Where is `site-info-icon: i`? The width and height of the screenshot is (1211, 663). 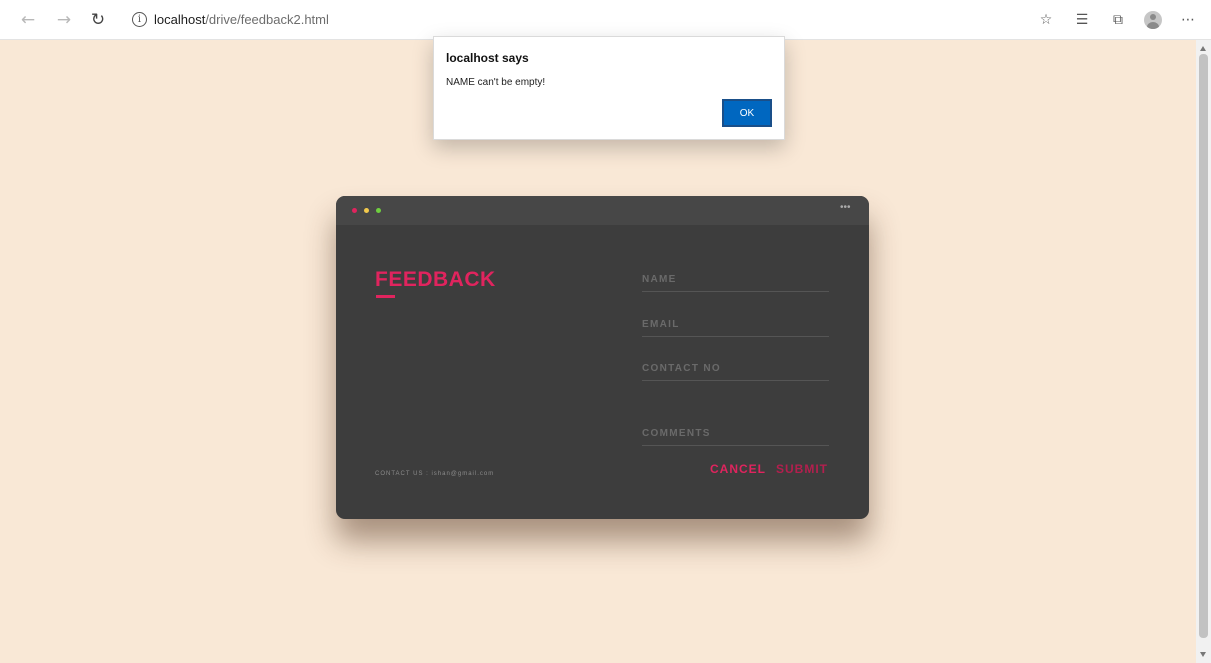 site-info-icon: i is located at coordinates (139, 19).